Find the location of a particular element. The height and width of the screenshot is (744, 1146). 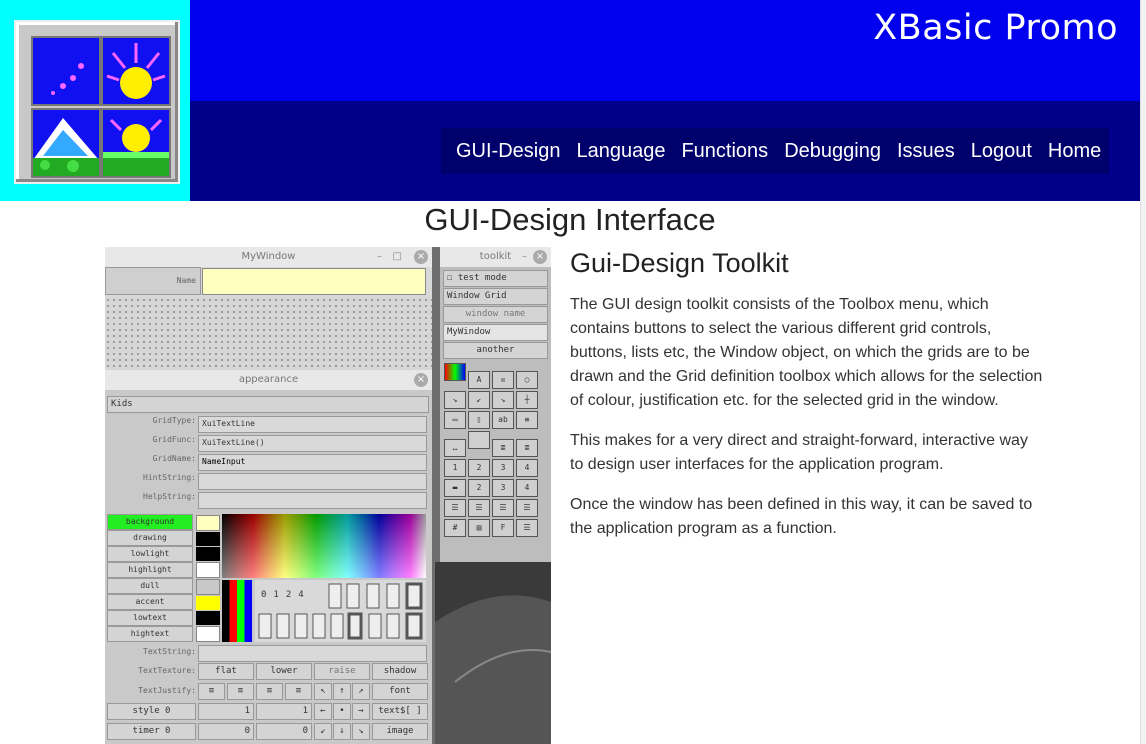

grid-canvas is located at coordinates (268, 337).